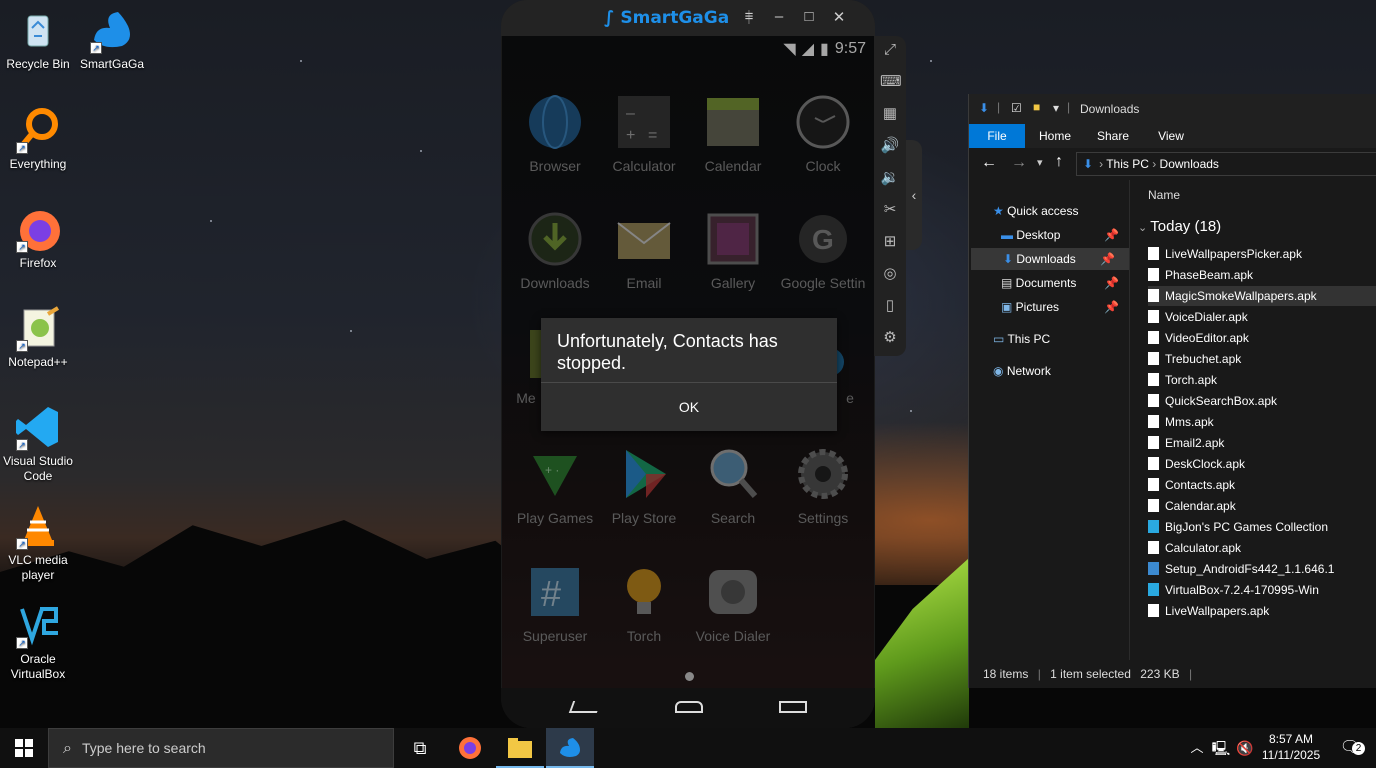  I want to click on file-row: Calculator.apk, so click(1262, 548).